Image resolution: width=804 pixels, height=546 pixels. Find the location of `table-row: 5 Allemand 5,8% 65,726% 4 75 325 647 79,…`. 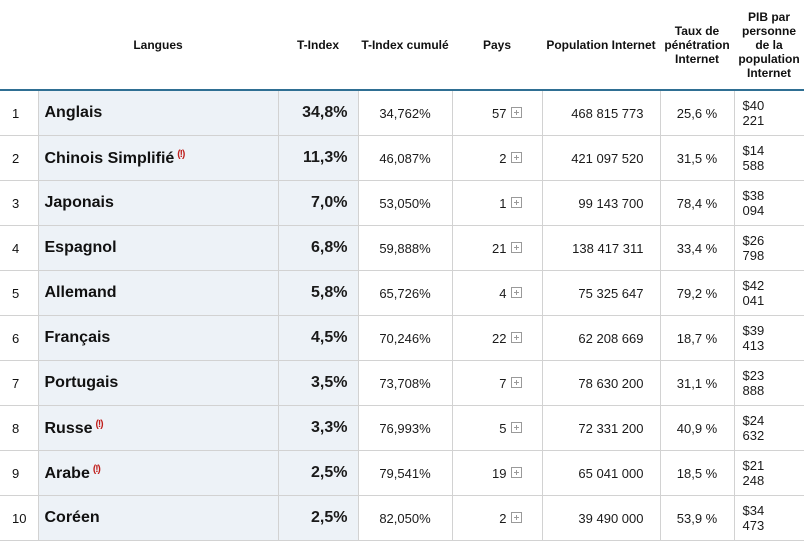

table-row: 5 Allemand 5,8% 65,726% 4 75 325 647 79,… is located at coordinates (402, 293).